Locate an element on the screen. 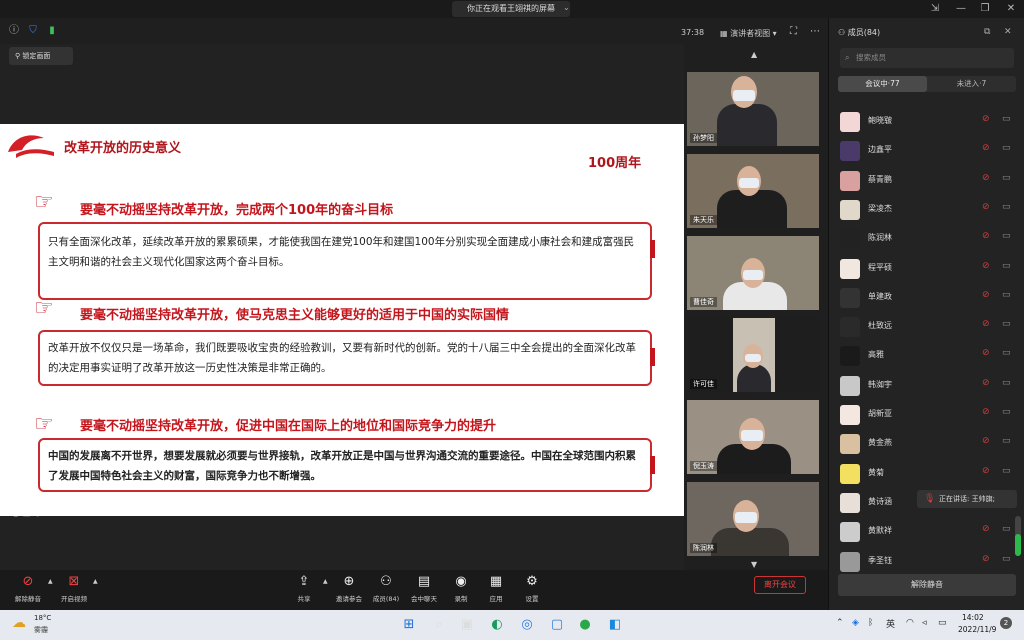 The height and width of the screenshot is (640, 1024). member-row: 杜致远 ⊘ ▭ is located at coordinates (928, 326).